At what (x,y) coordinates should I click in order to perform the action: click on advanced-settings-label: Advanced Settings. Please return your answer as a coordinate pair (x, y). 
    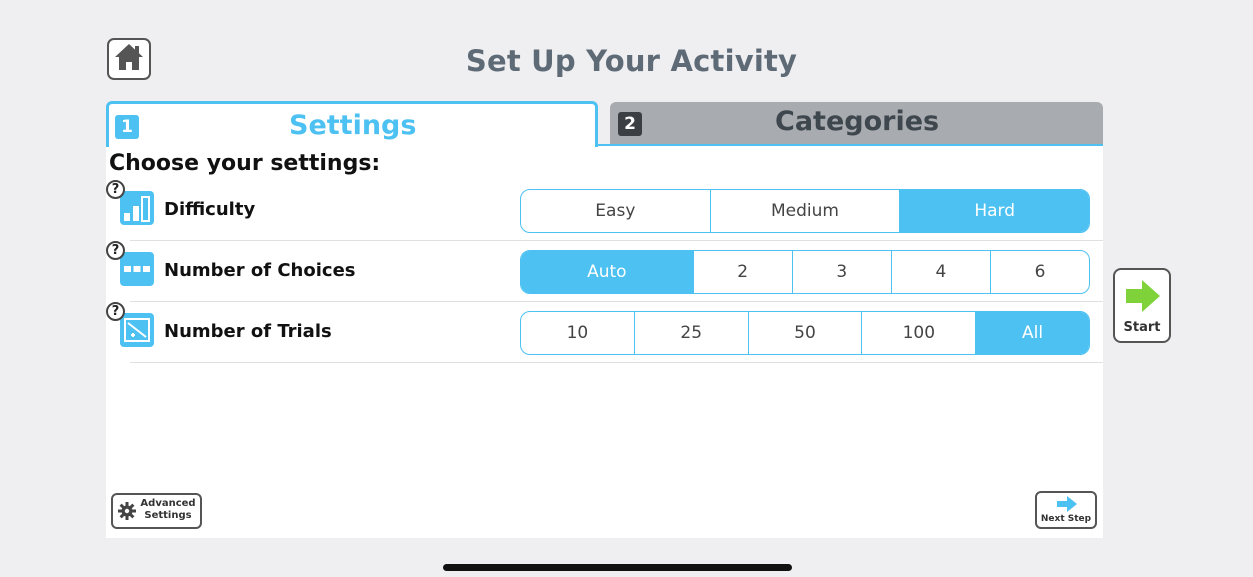
    Looking at the image, I should click on (168, 509).